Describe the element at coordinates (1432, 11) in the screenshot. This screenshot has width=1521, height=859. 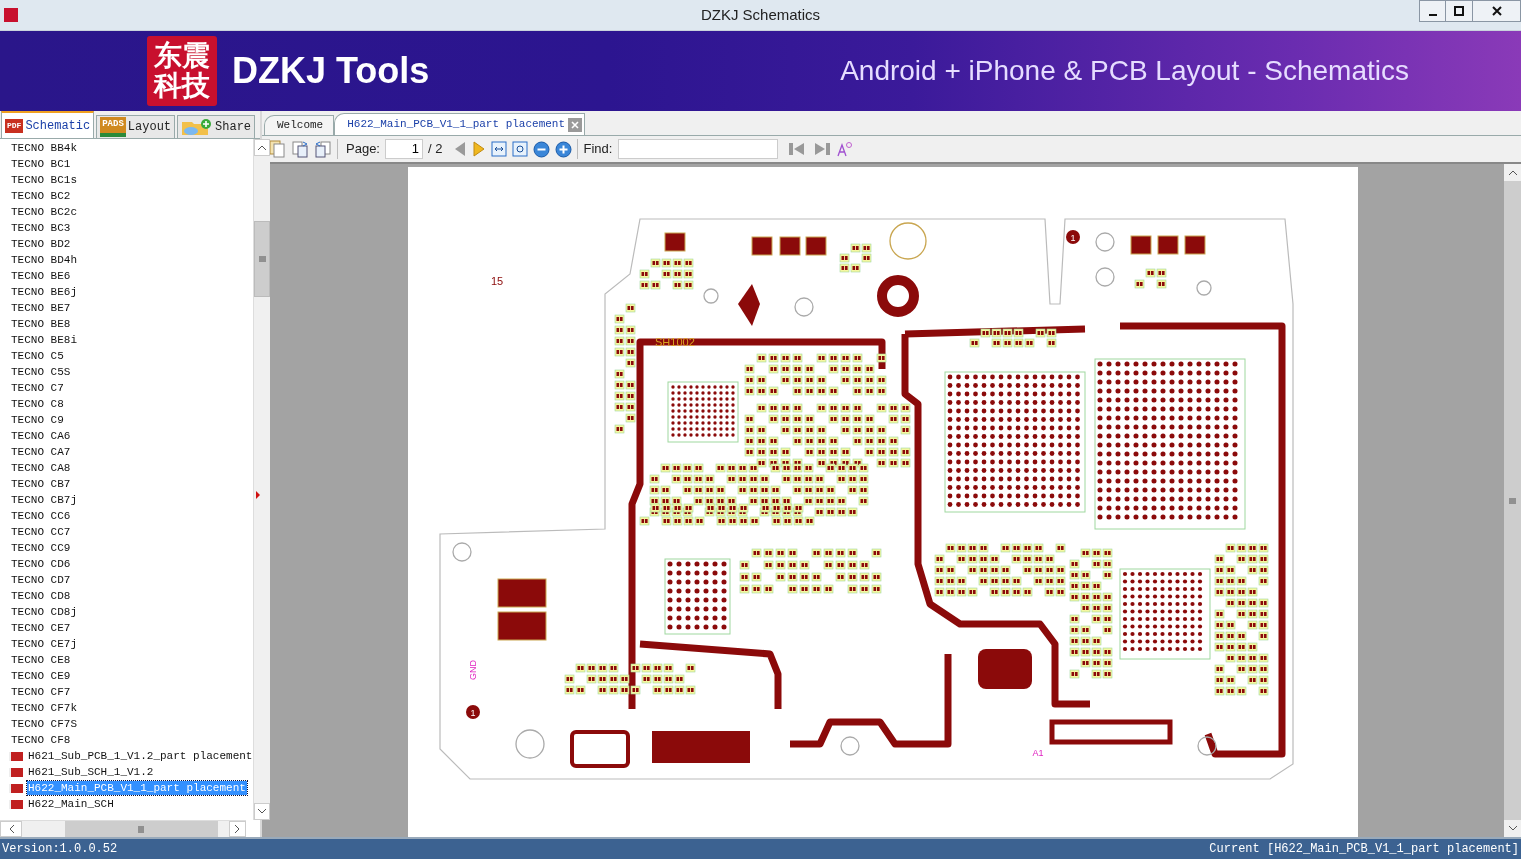
I see `minimize-button` at that location.